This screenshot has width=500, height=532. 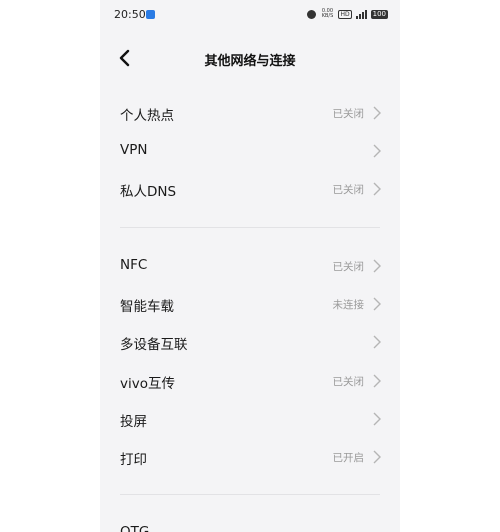 I want to click on item-label: NFC, so click(x=134, y=265).